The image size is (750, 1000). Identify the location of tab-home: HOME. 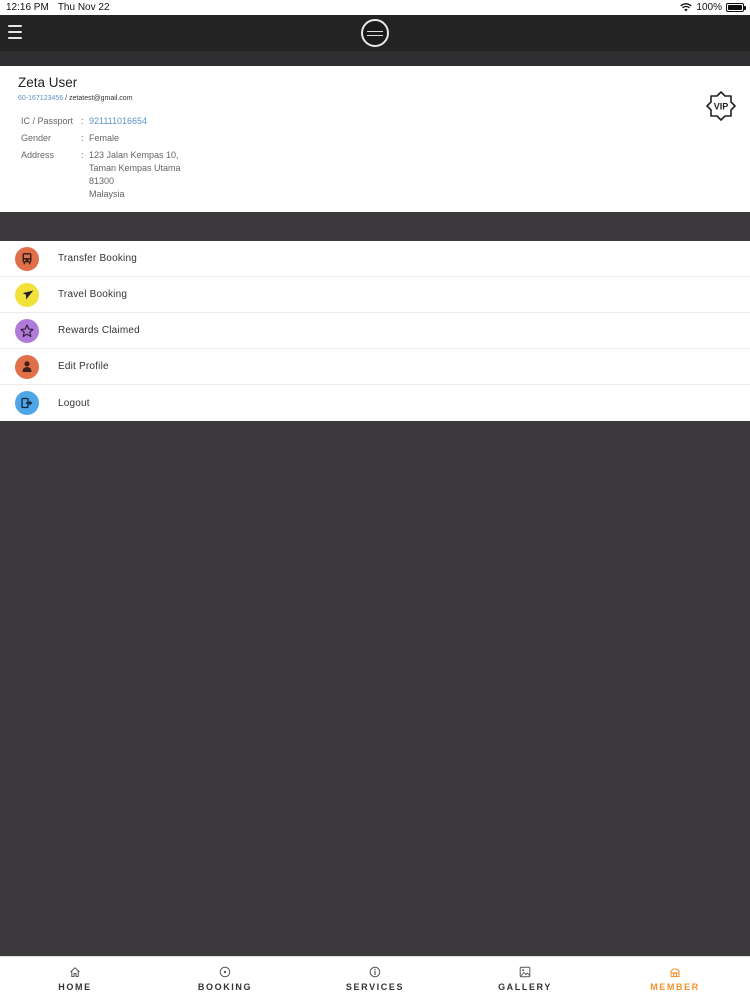
(75, 978).